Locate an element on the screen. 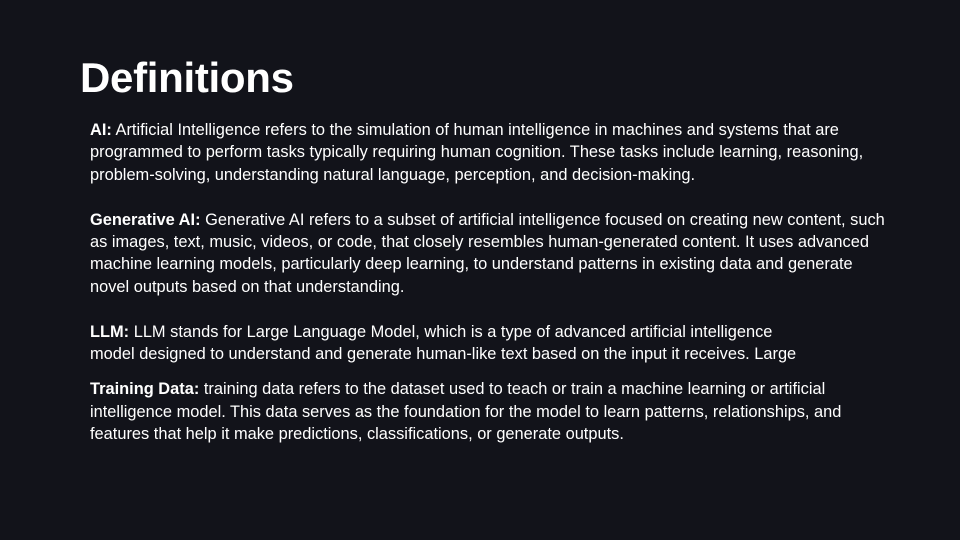  slide-title: Definitions is located at coordinates (187, 77).